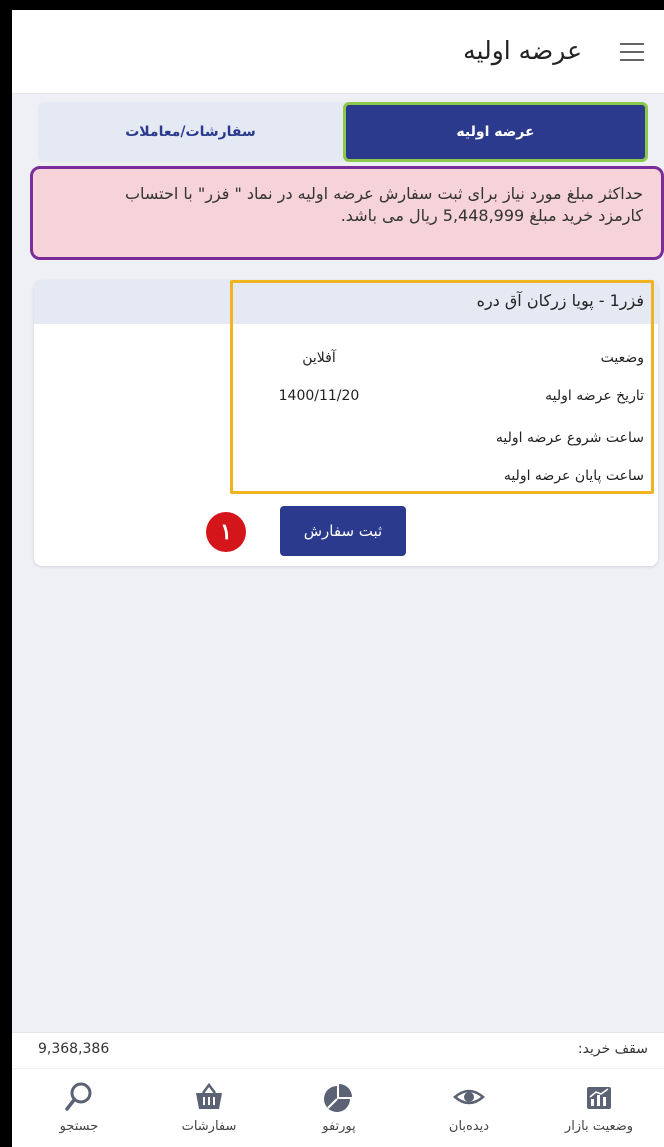 The width and height of the screenshot is (664, 1147). I want to click on start-time-label: ساعت شروع عرضه اولیه, so click(569, 438).